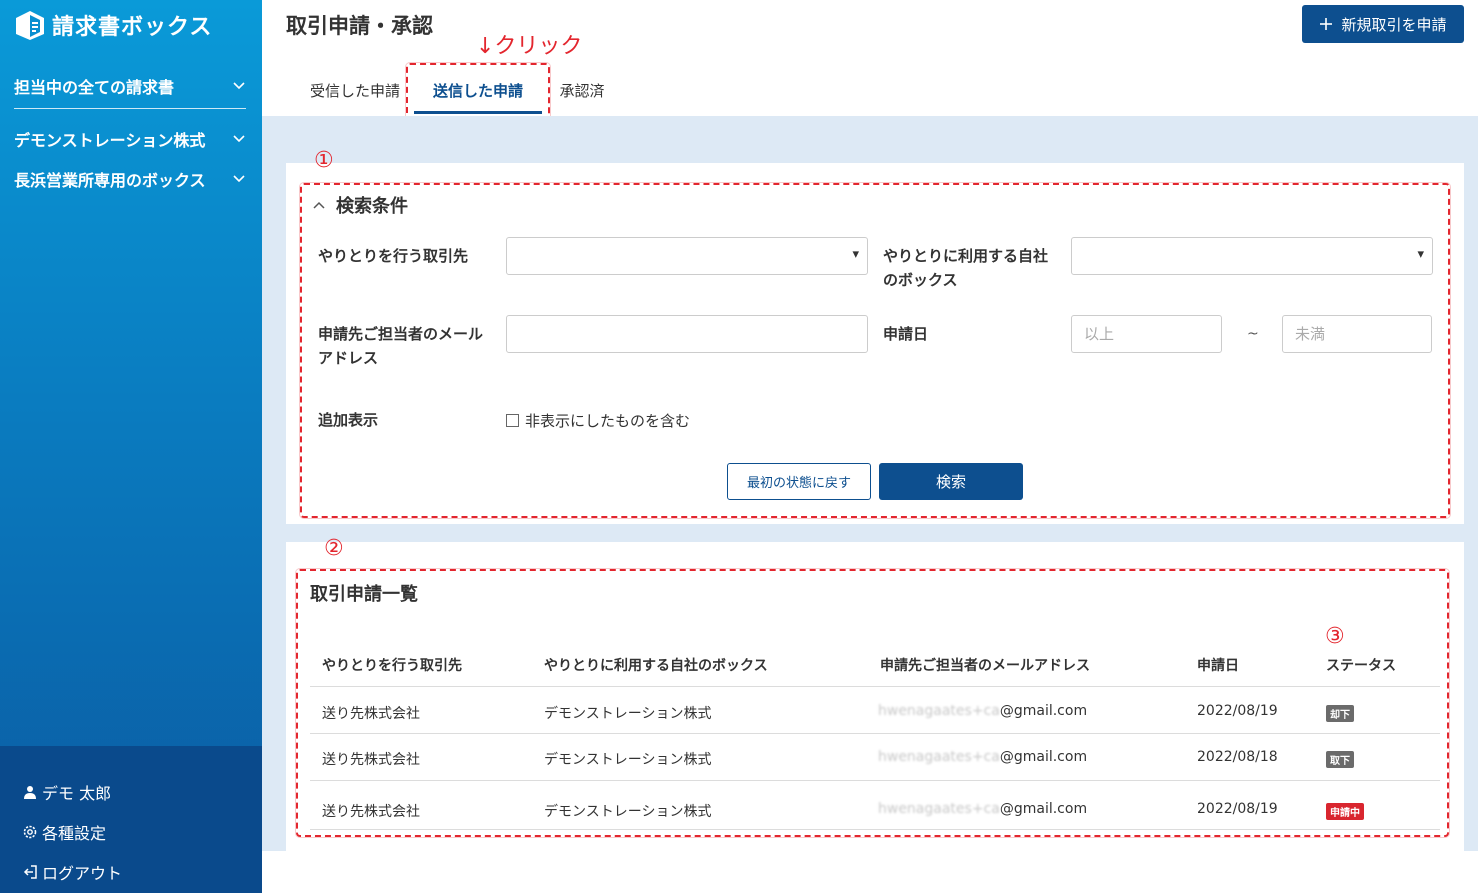 This screenshot has height=893, width=1478. I want to click on include-hidden-label: 非表示にしたものを含む, so click(608, 421).